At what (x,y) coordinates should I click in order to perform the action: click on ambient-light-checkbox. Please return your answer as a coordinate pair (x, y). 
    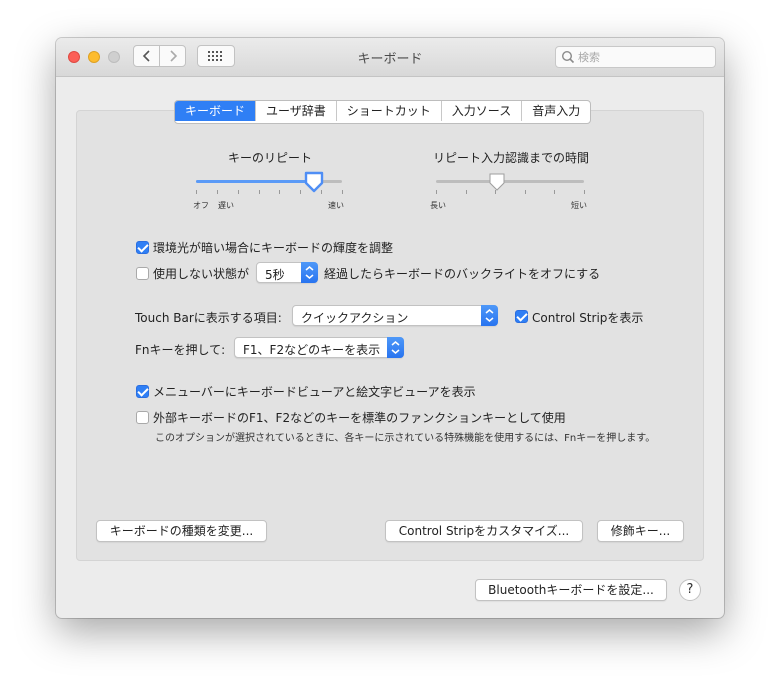
    Looking at the image, I should click on (142, 247).